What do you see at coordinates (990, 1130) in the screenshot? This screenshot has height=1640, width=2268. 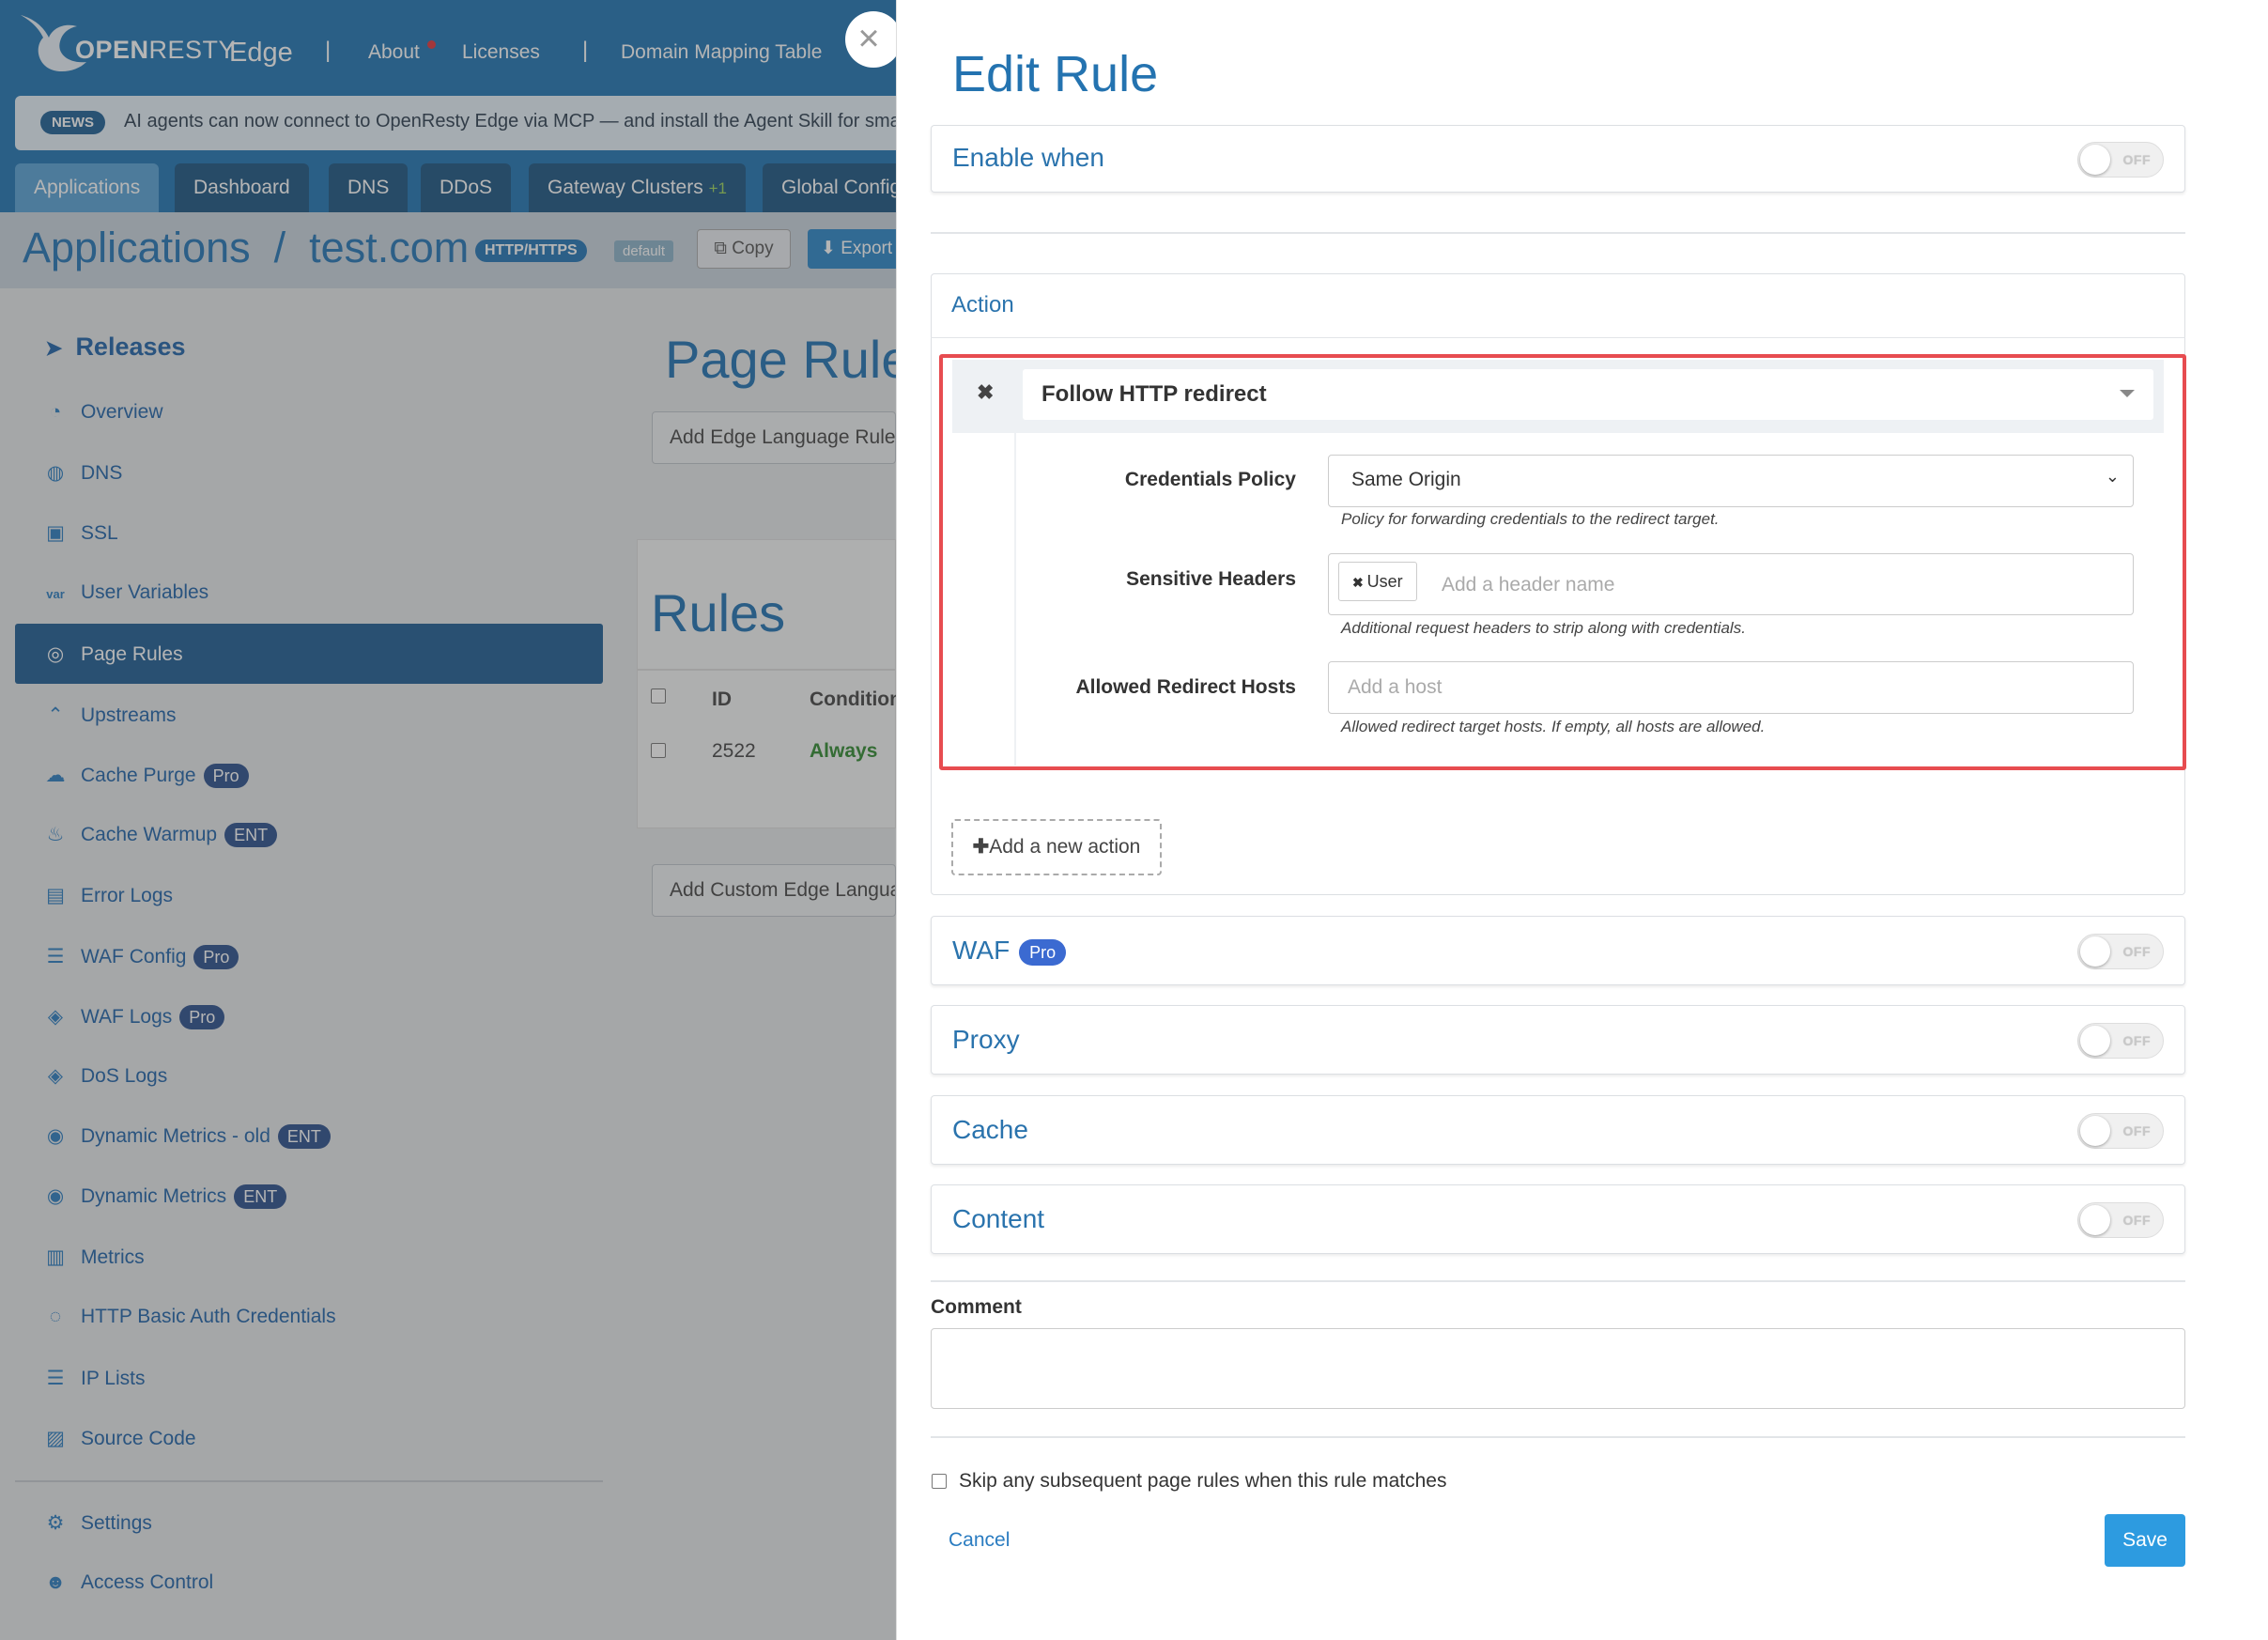 I see `cache-title: Cache` at bounding box center [990, 1130].